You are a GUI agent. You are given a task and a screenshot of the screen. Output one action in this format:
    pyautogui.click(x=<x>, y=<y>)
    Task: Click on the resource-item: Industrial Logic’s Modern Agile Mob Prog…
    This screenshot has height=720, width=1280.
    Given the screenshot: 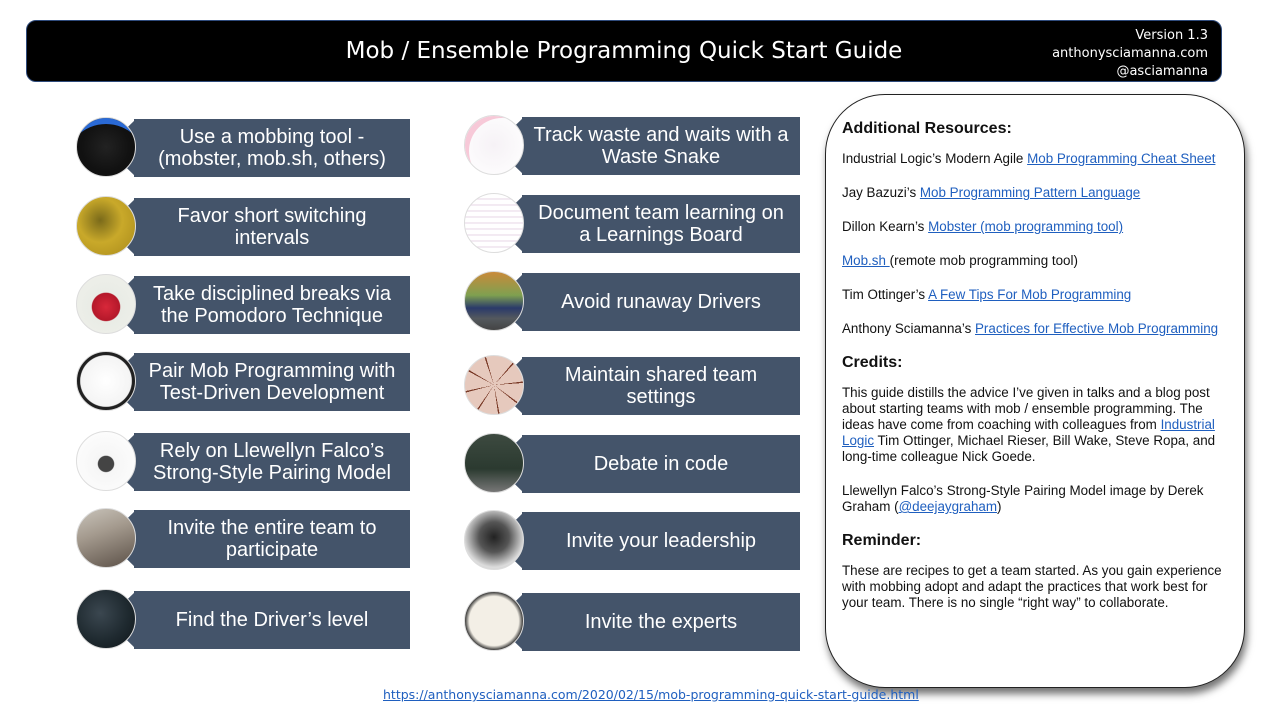 What is the action you would take?
    pyautogui.click(x=1039, y=159)
    